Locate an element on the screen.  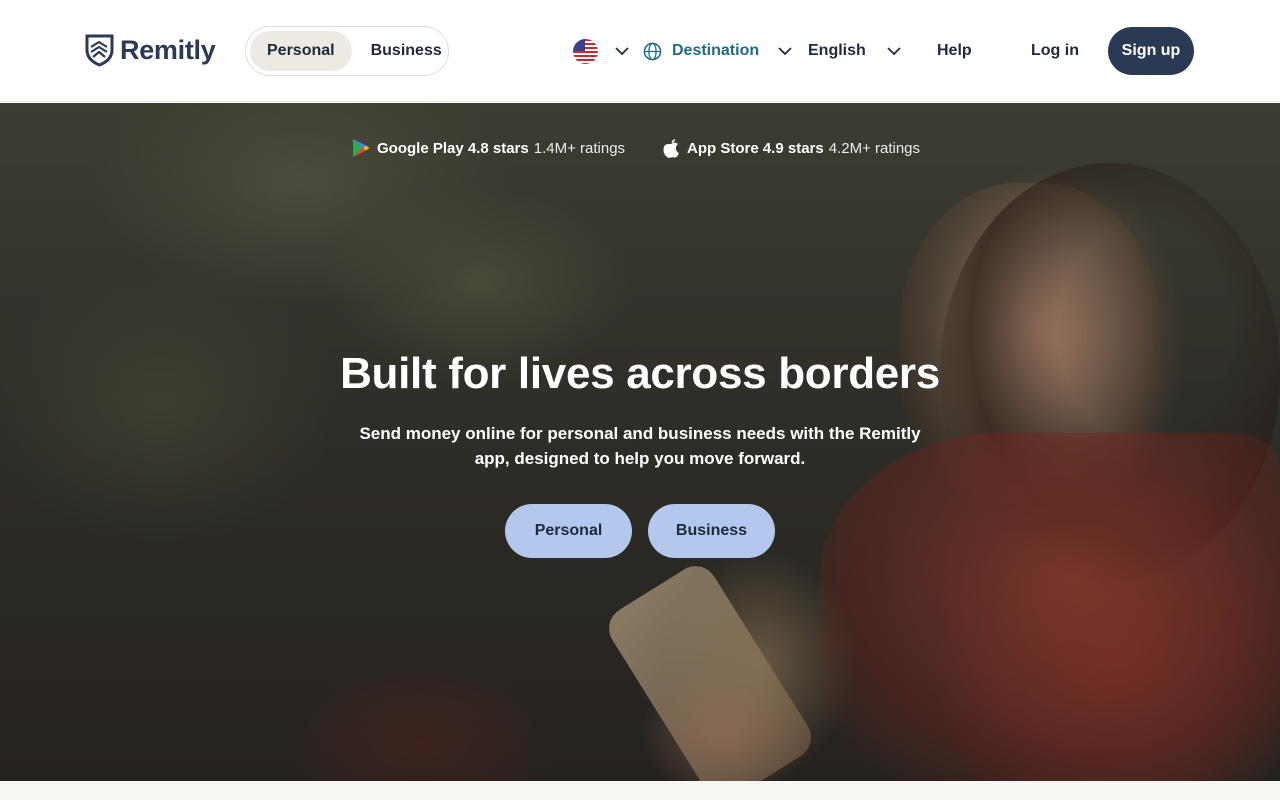
audience-toggle: Personal Business is located at coordinates (347, 51).